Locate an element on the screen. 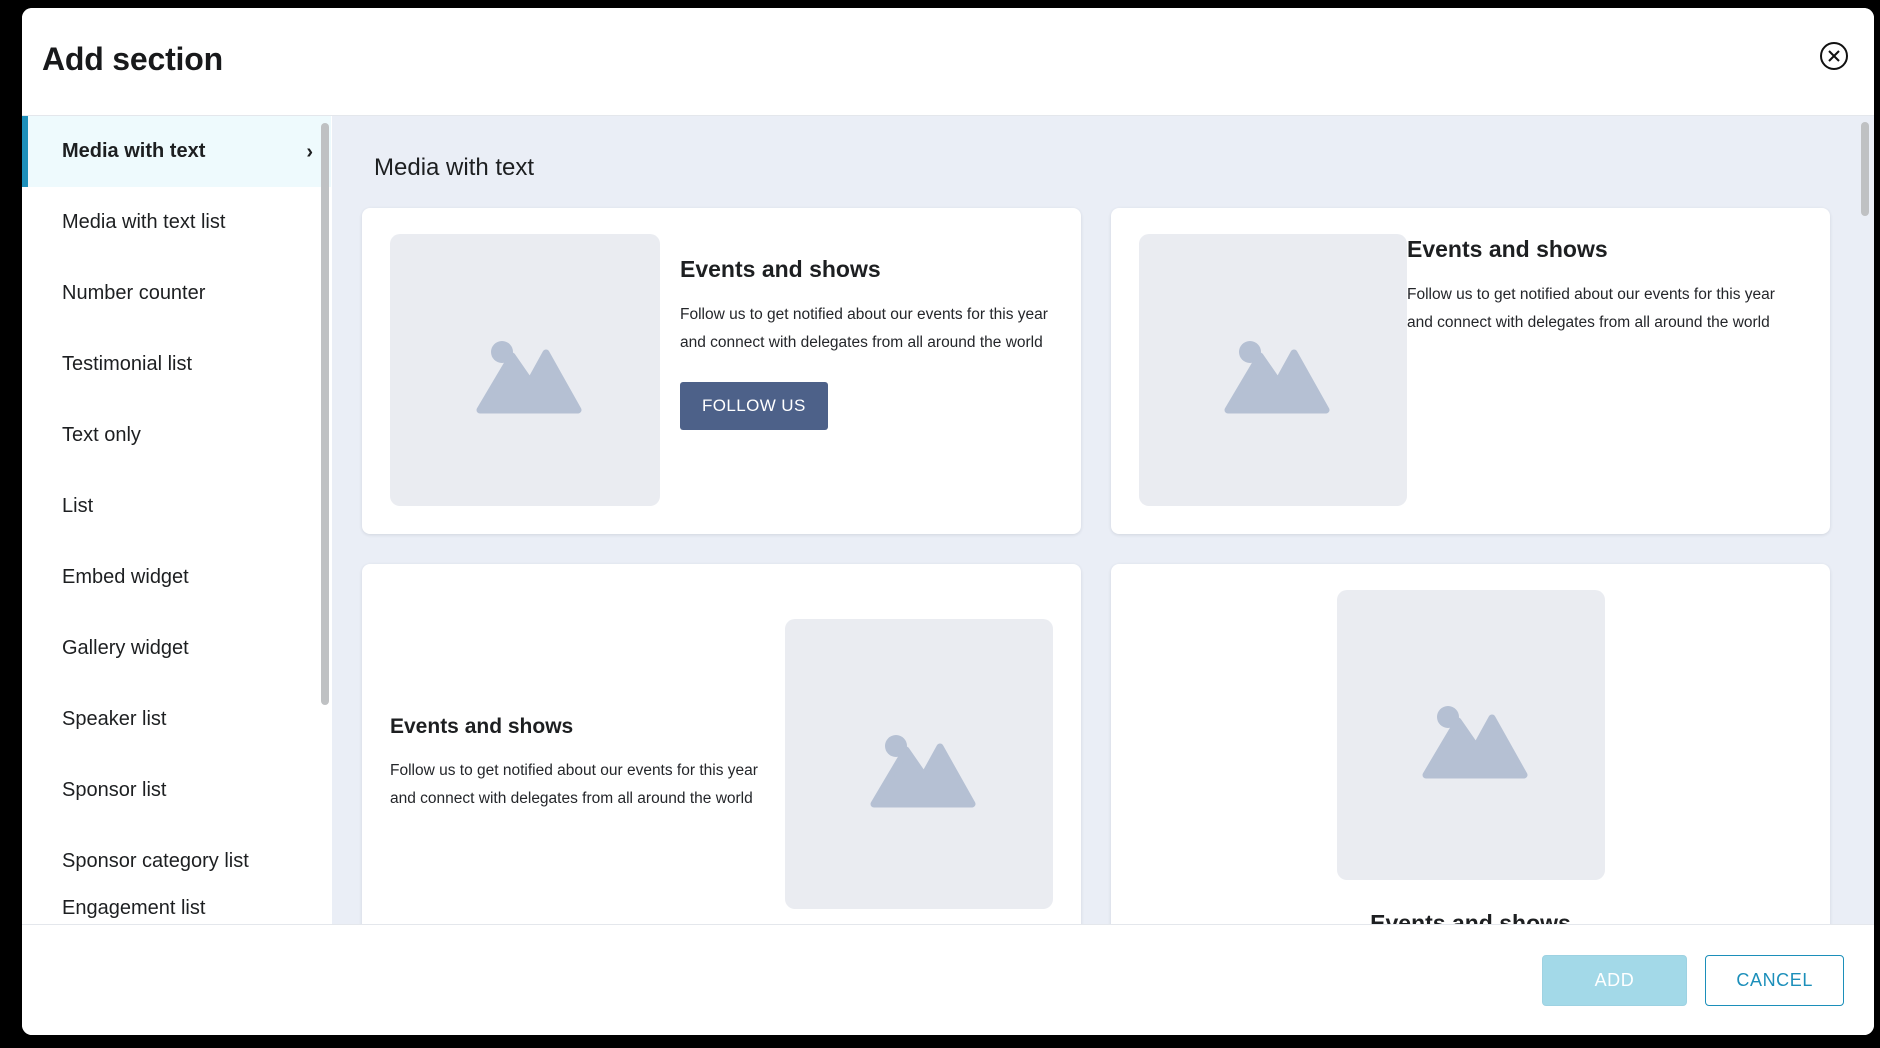  sidebar-item-embed-widget: Embed widget is located at coordinates (176, 577).